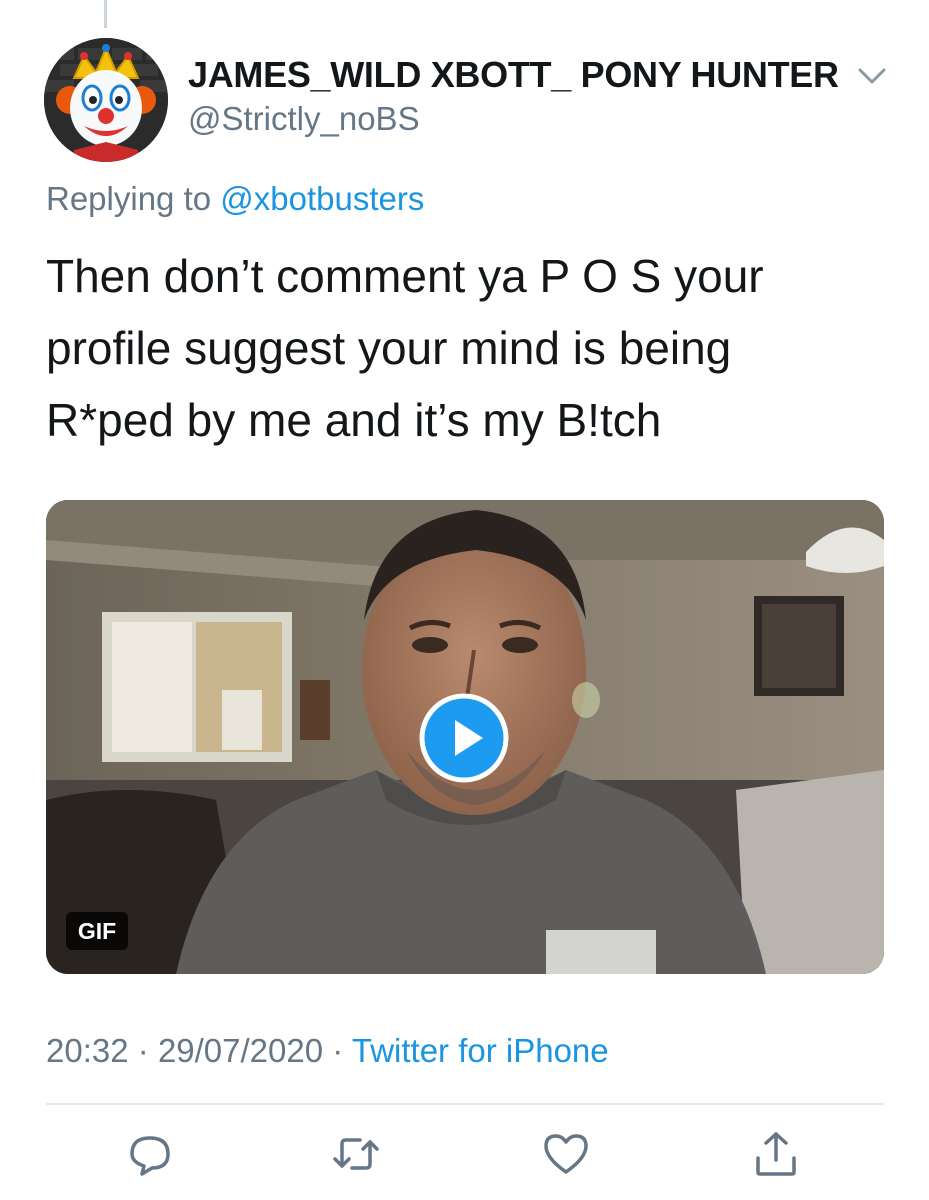 The image size is (929, 1200). What do you see at coordinates (465, 1104) in the screenshot?
I see `divider` at bounding box center [465, 1104].